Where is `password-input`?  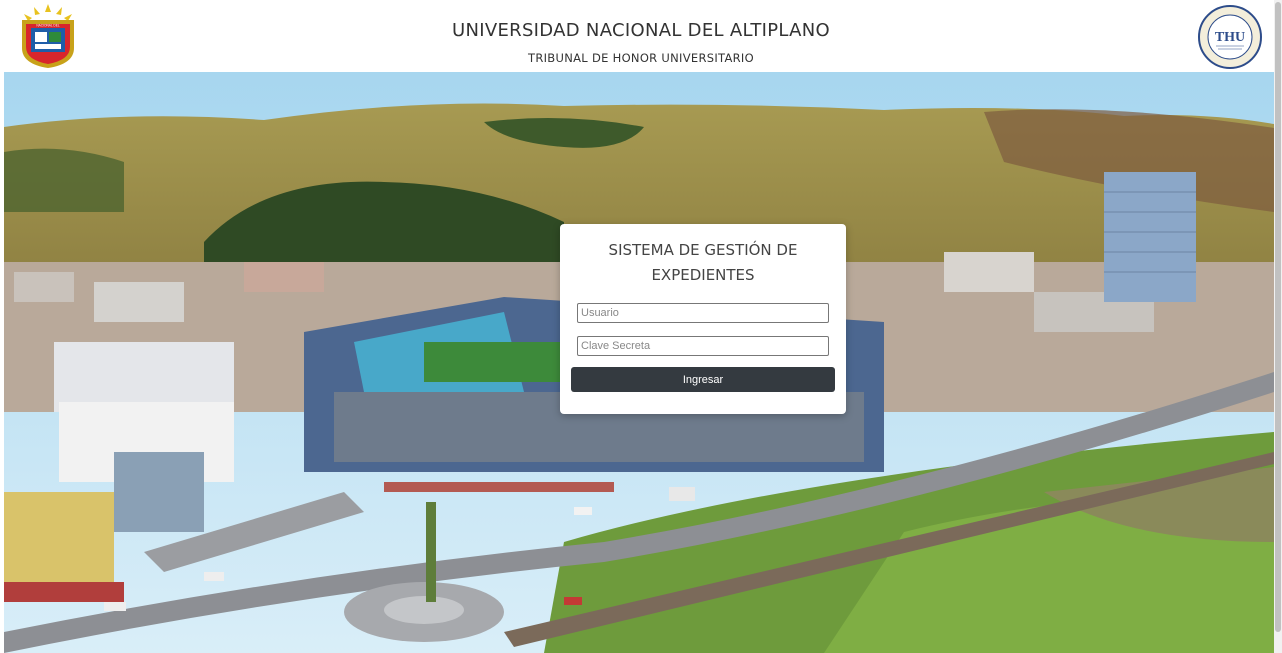 password-input is located at coordinates (703, 346).